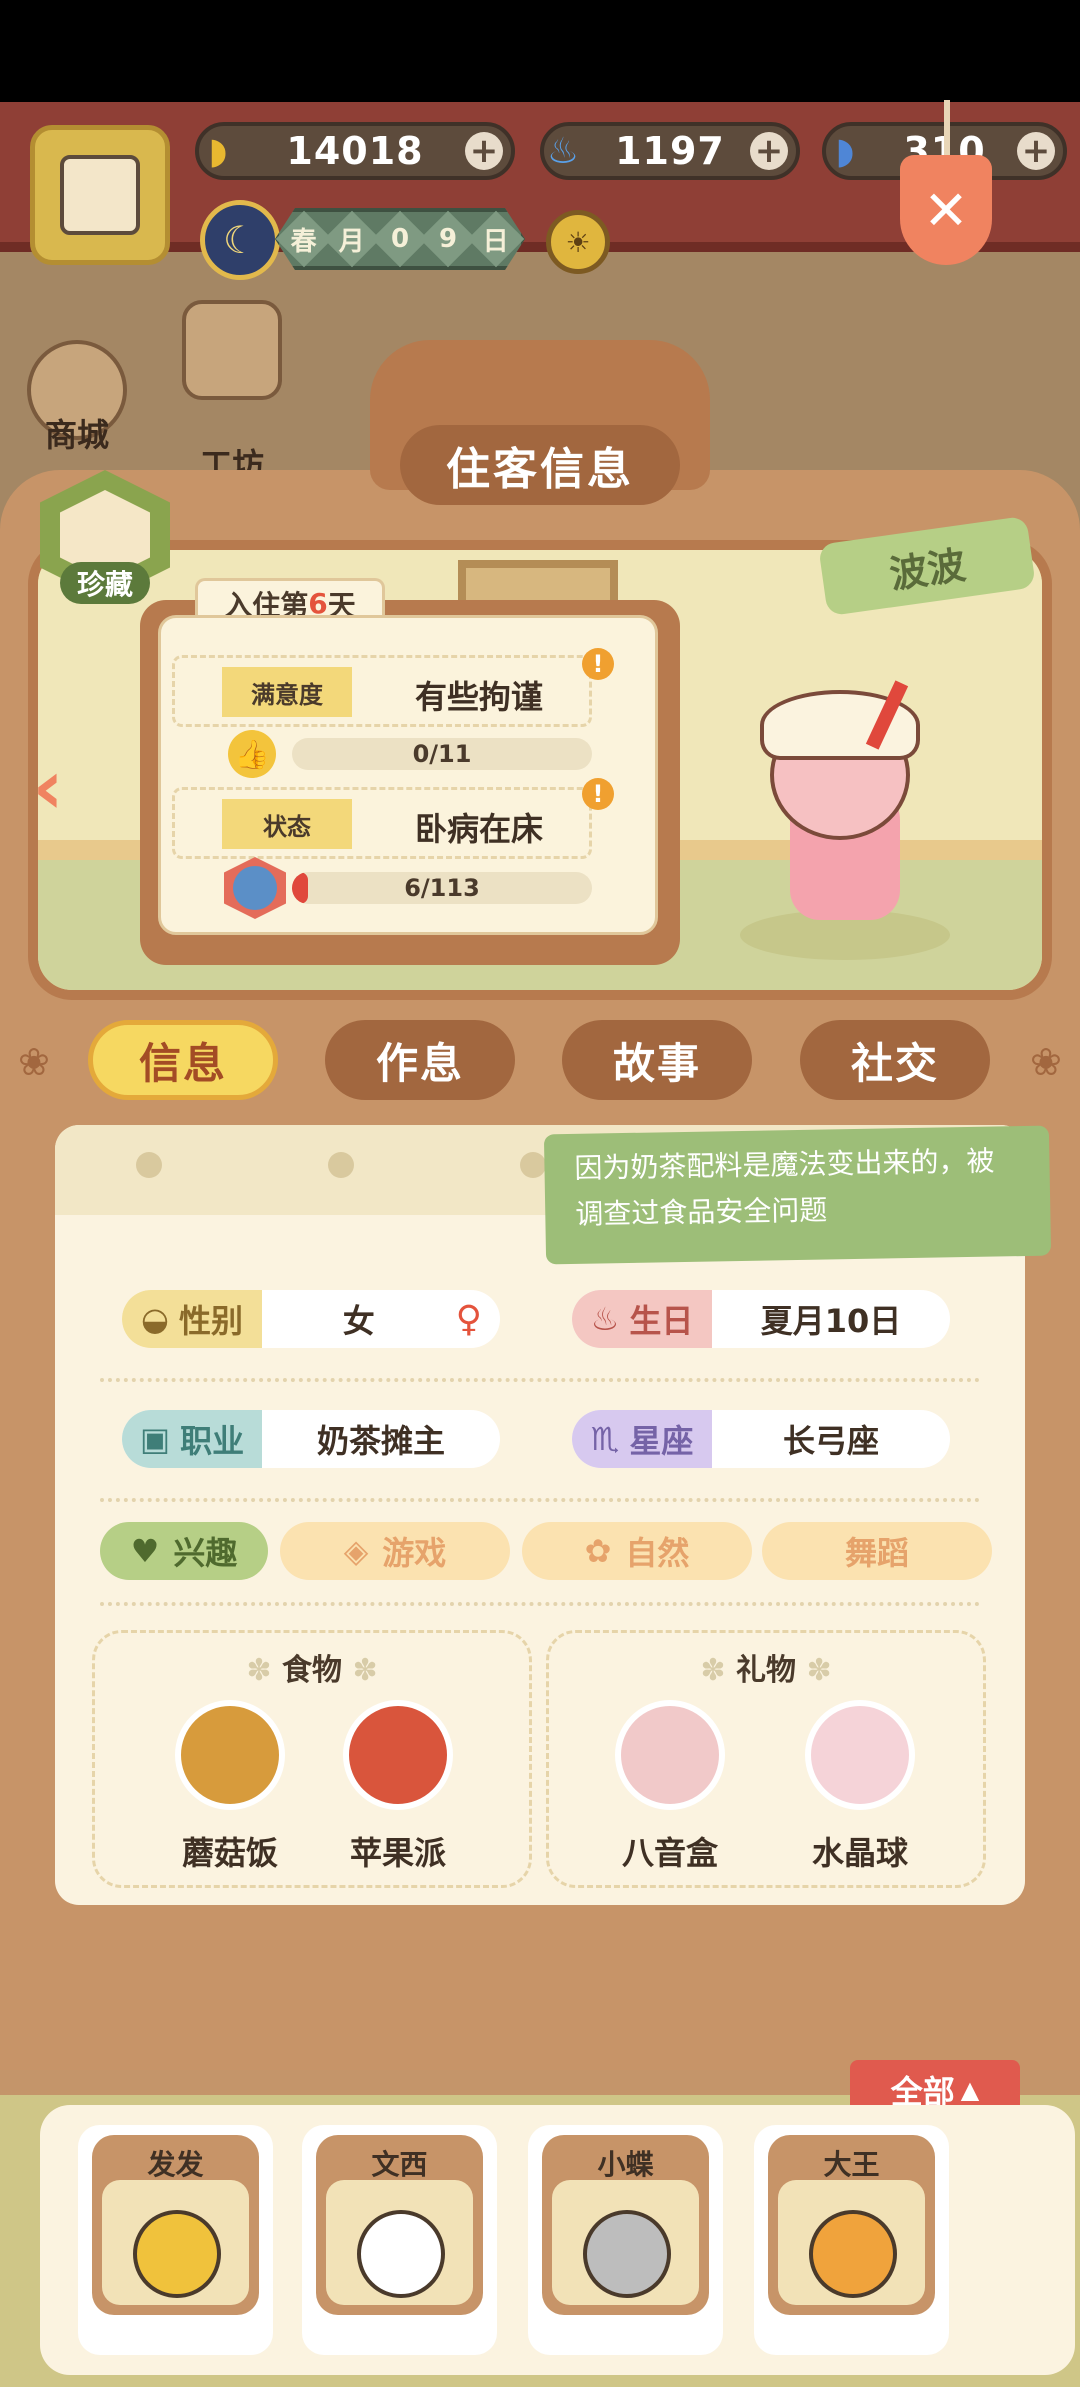 This screenshot has width=1080, height=2387. I want to click on food-item: 苹果派, so click(398, 1787).